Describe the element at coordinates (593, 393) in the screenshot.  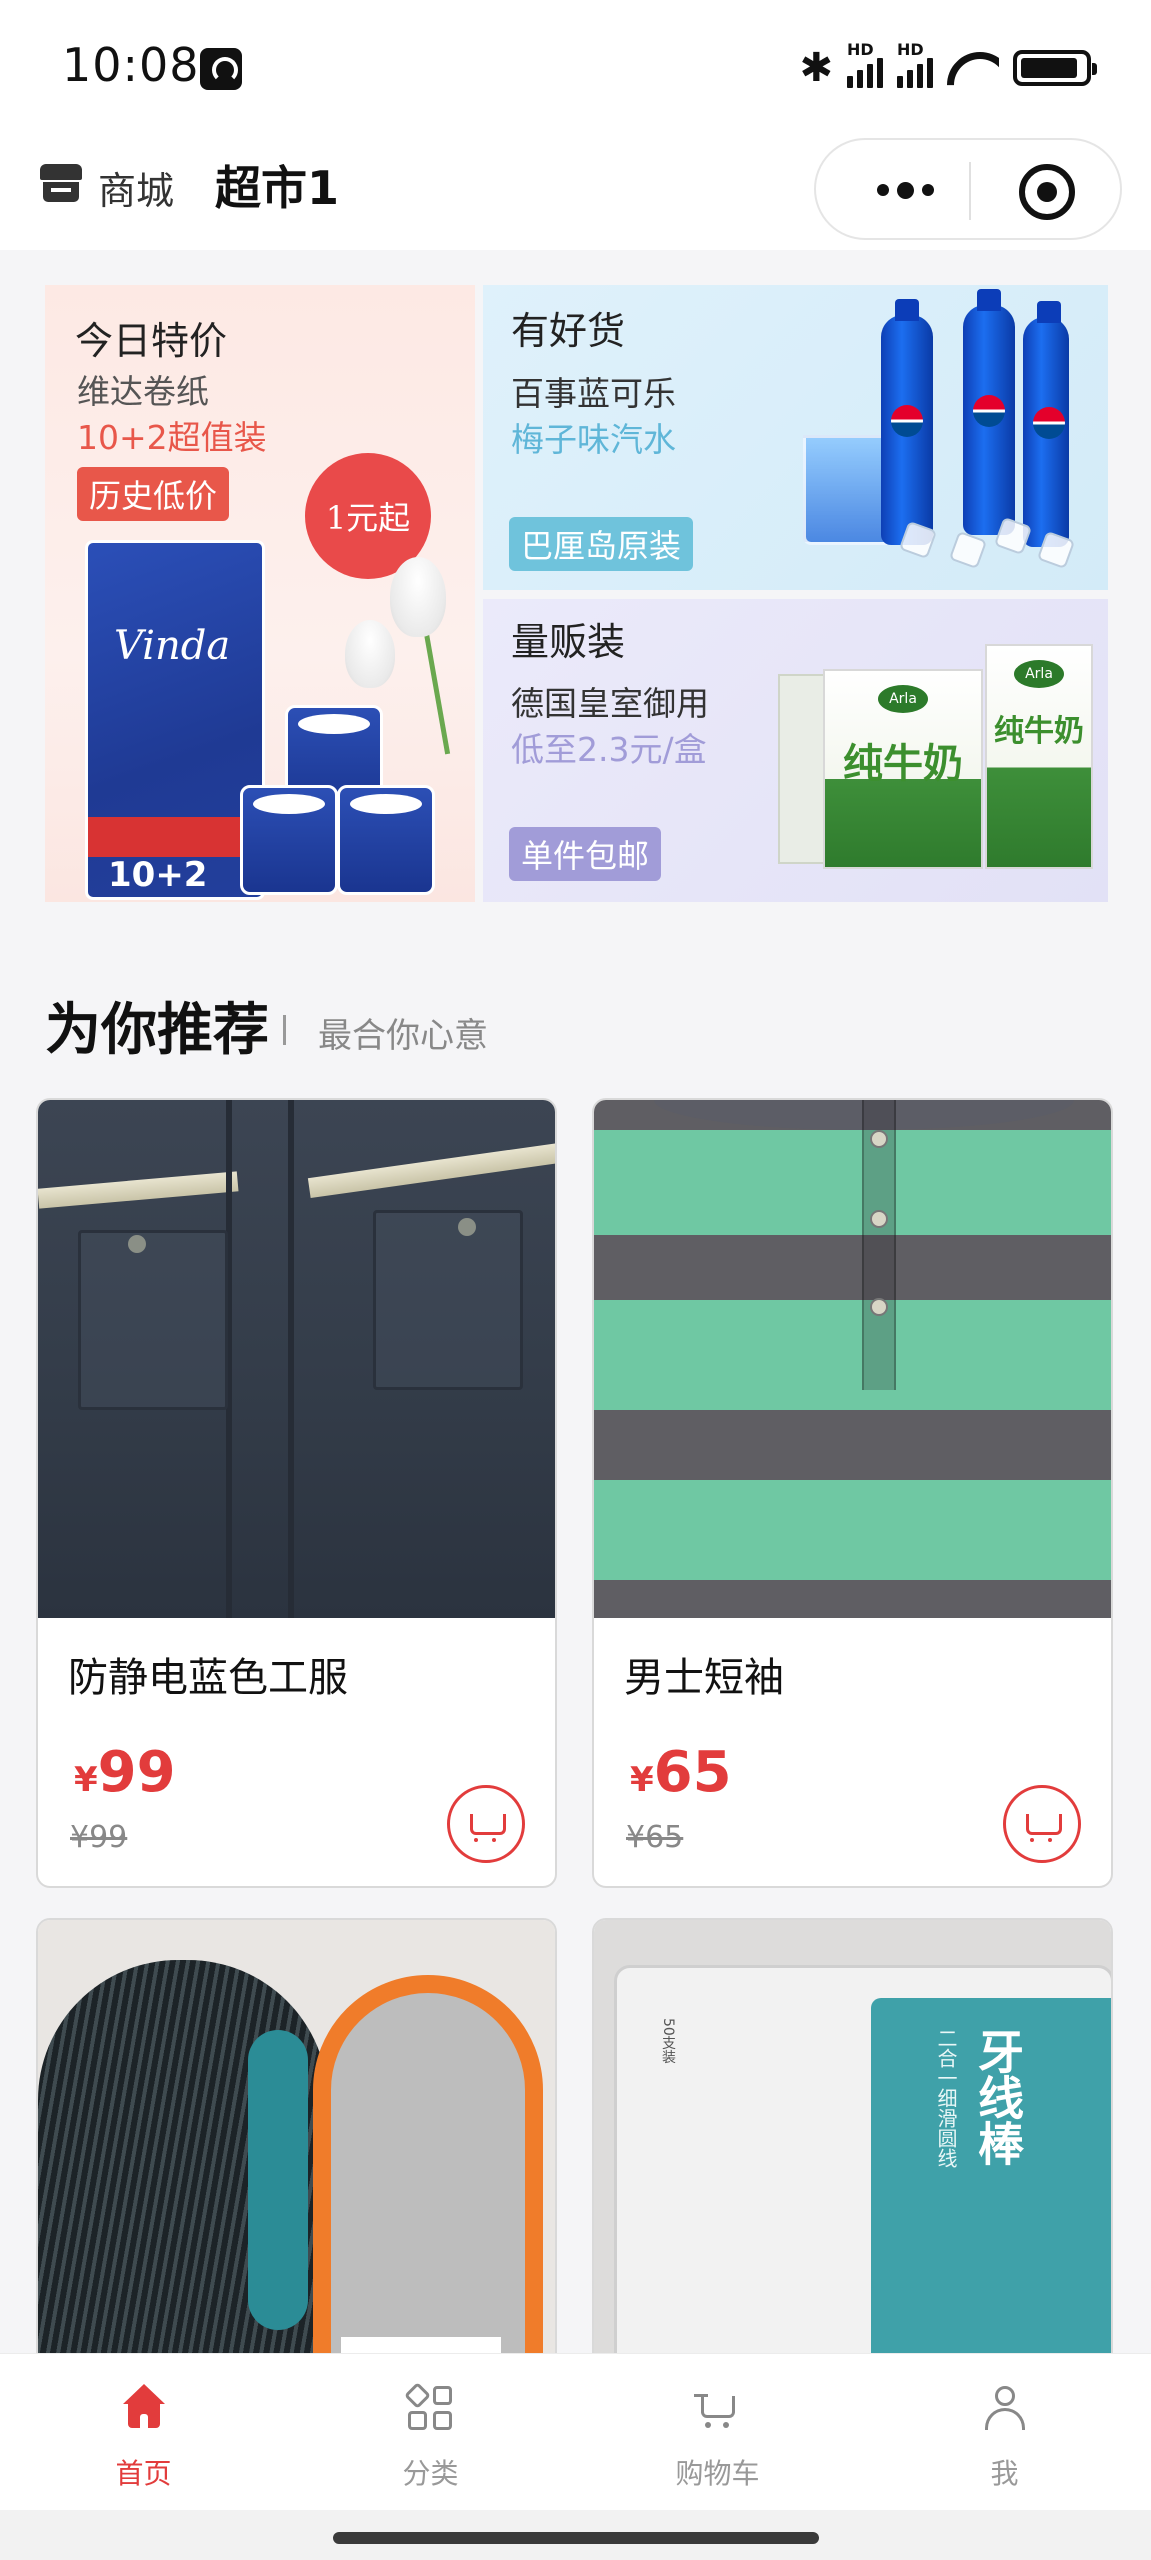
I see `promo-sub: 百事蓝可乐` at that location.